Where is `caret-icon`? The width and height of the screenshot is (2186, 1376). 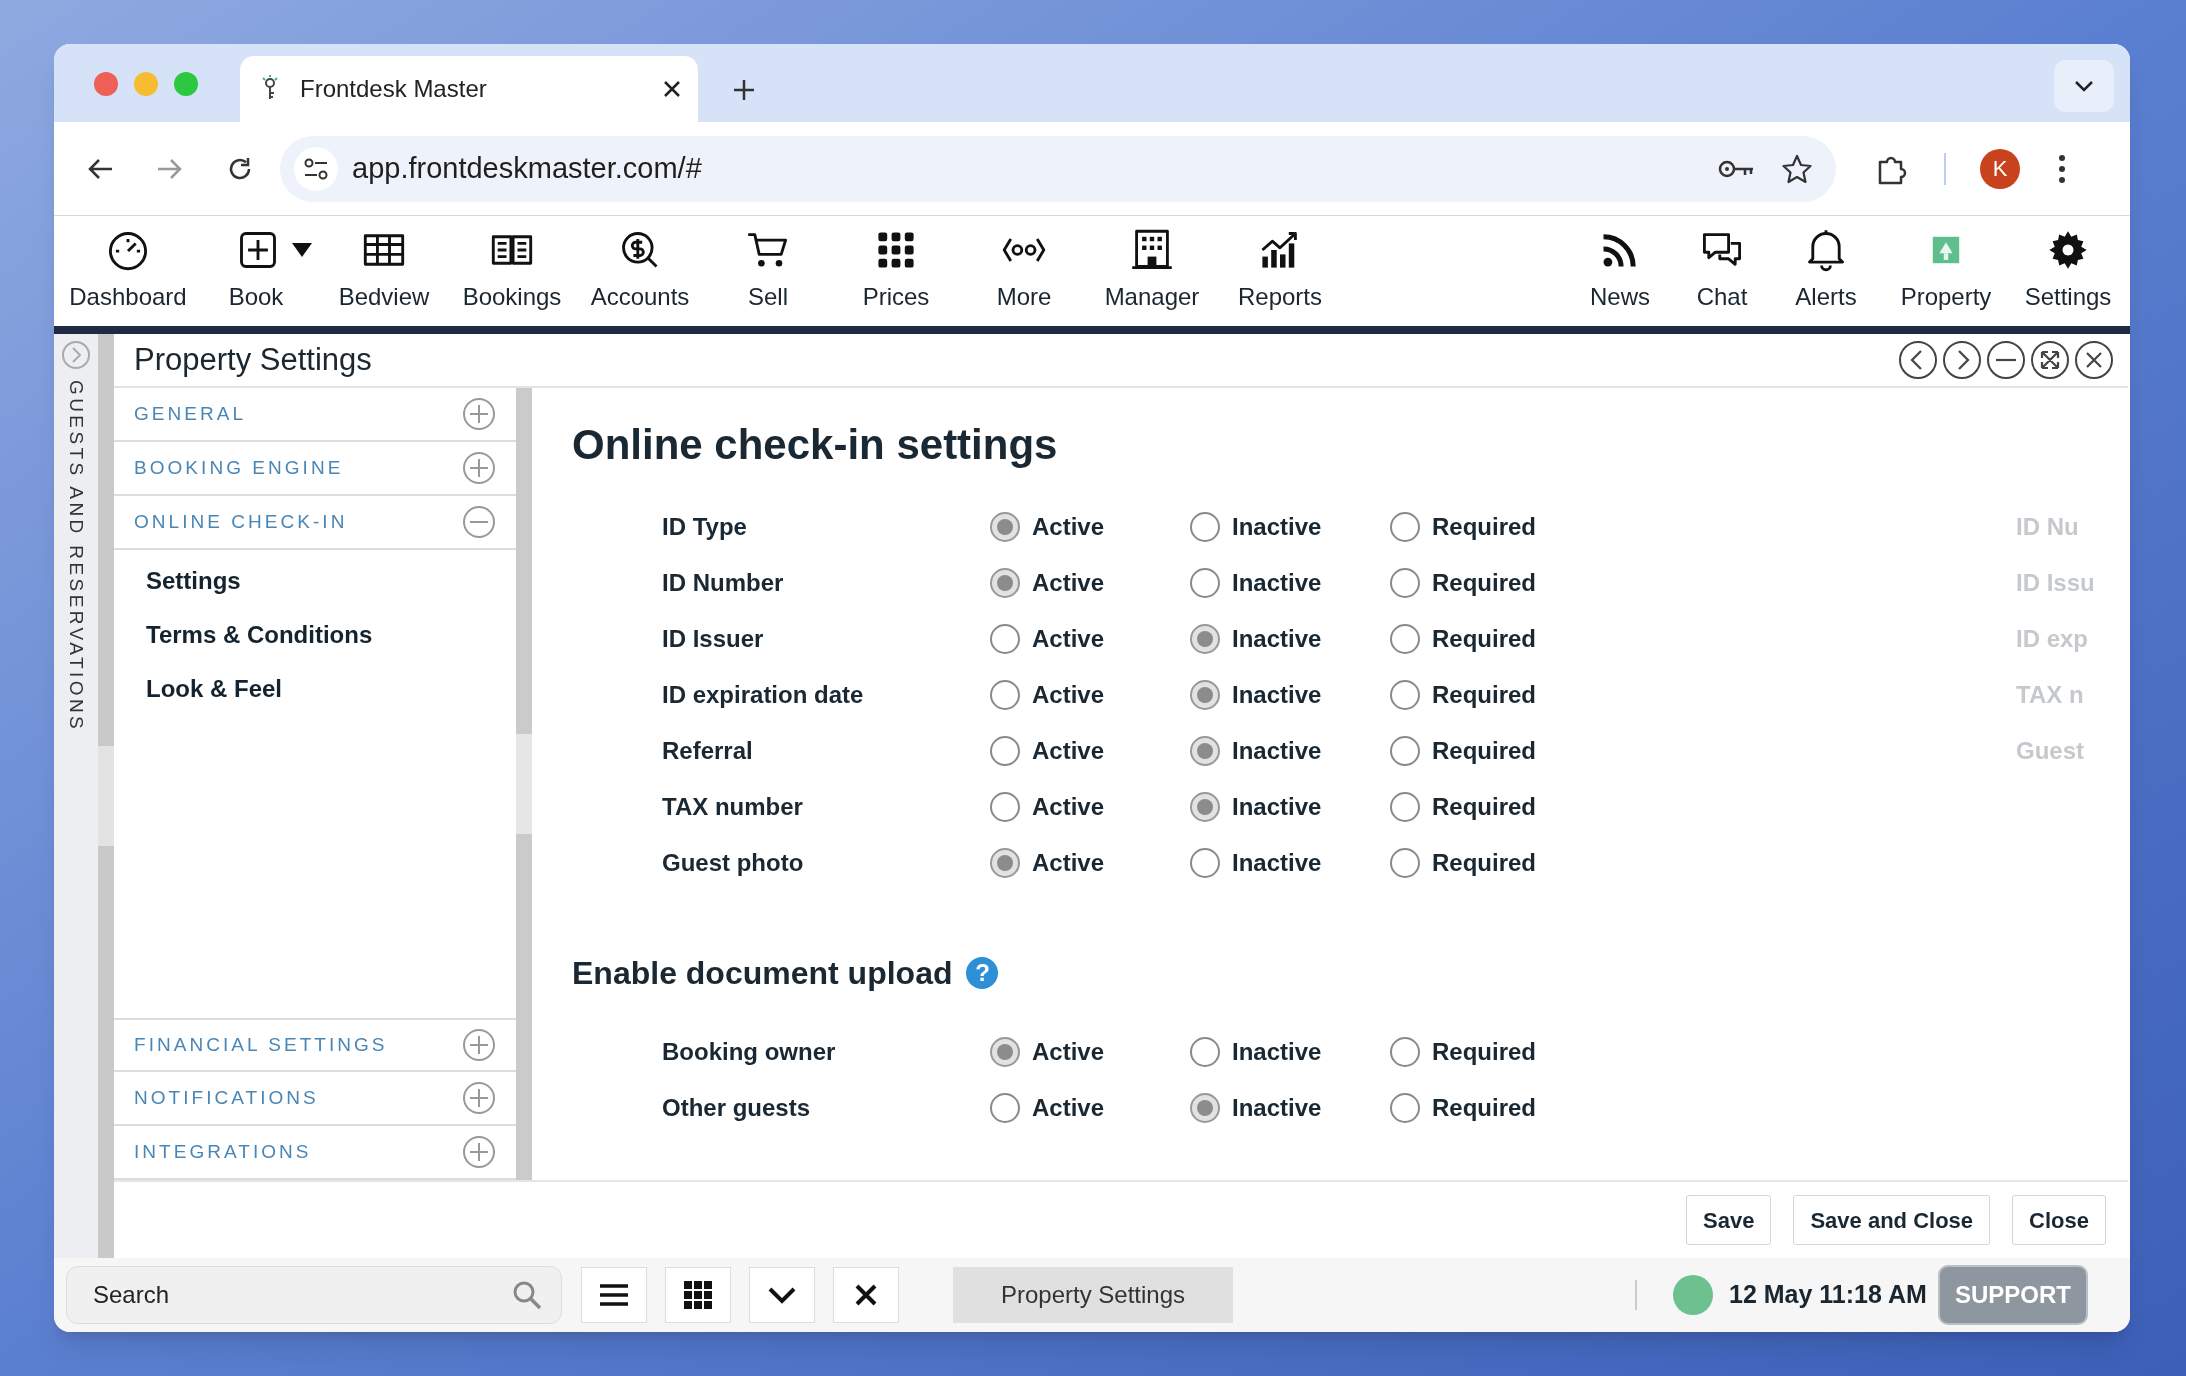 caret-icon is located at coordinates (302, 250).